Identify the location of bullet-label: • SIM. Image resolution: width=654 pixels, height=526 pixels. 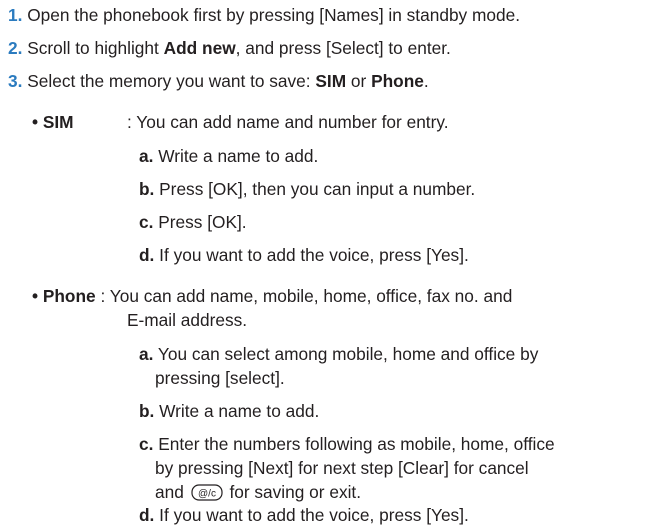
(53, 122).